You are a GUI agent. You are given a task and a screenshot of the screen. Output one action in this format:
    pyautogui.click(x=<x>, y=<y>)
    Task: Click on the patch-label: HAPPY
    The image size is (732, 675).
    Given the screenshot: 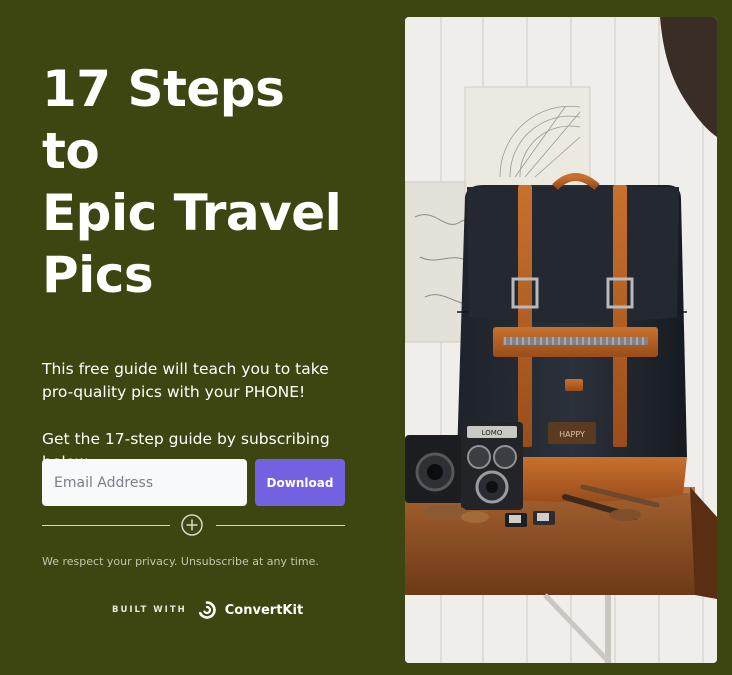 What is the action you would take?
    pyautogui.click(x=572, y=434)
    